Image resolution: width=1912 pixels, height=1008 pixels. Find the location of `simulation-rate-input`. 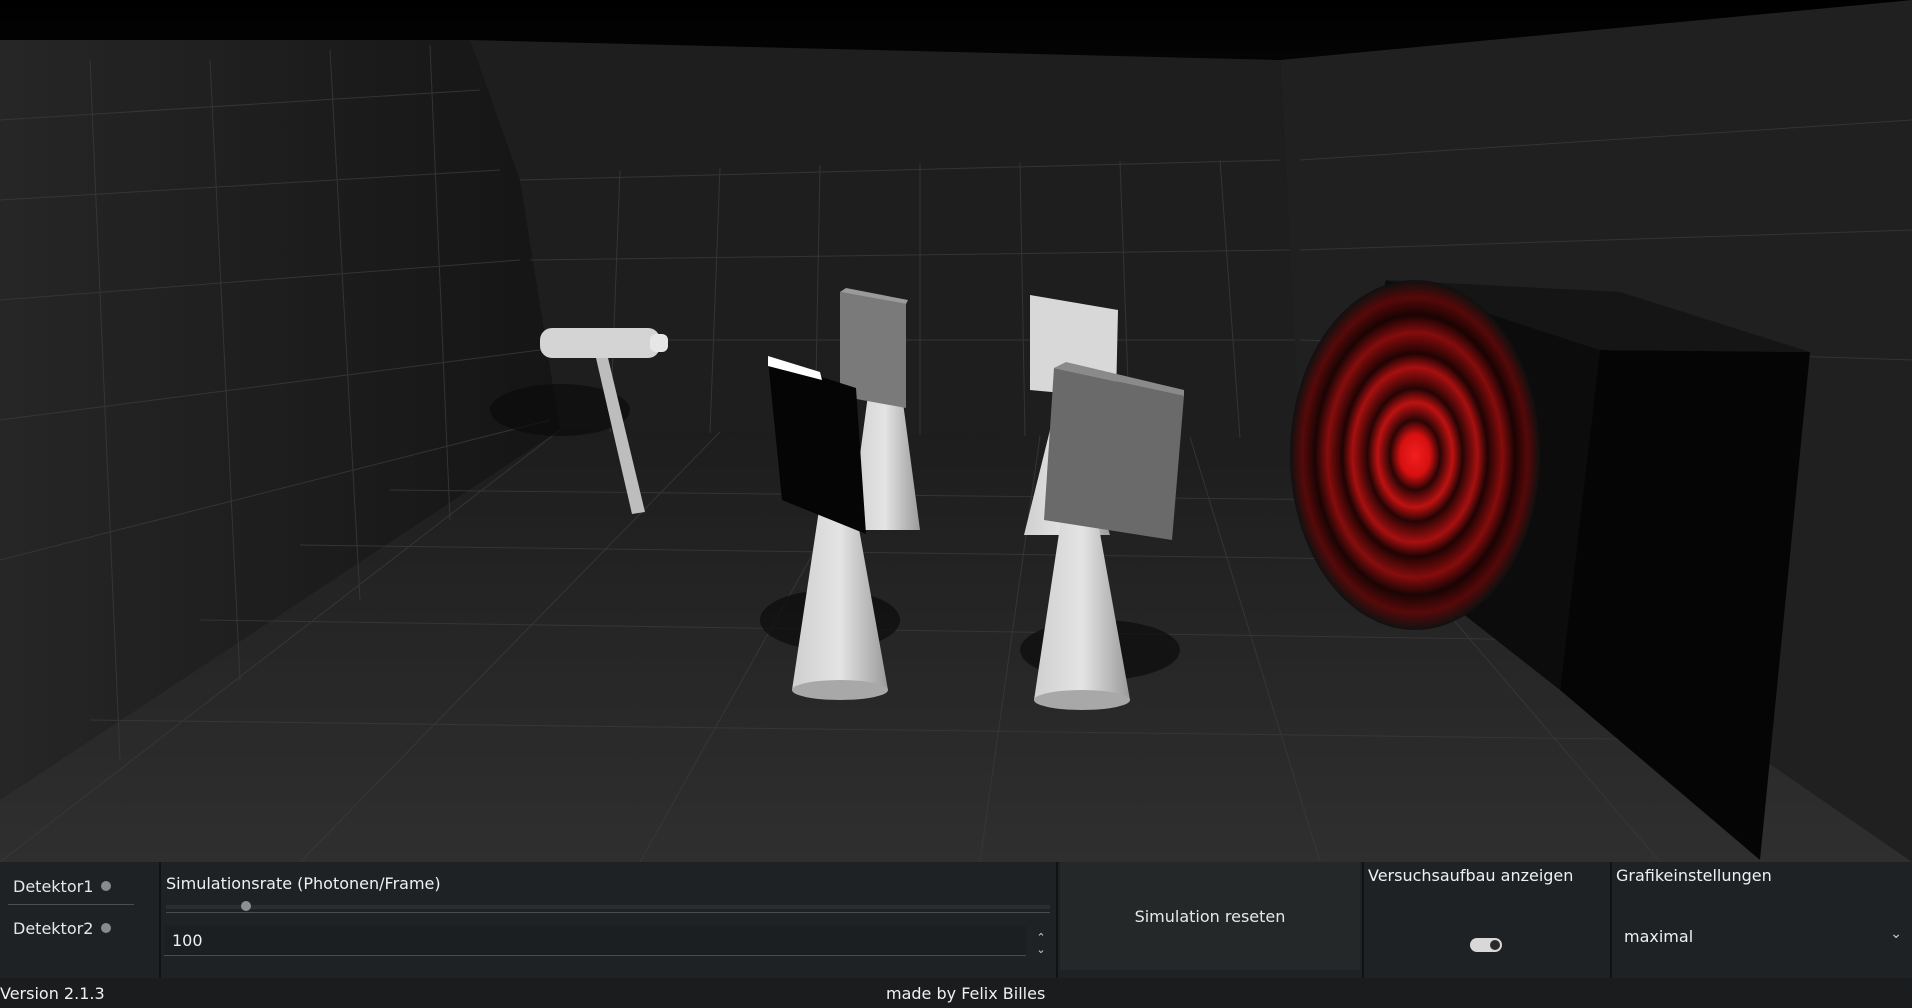

simulation-rate-input is located at coordinates (595, 941).